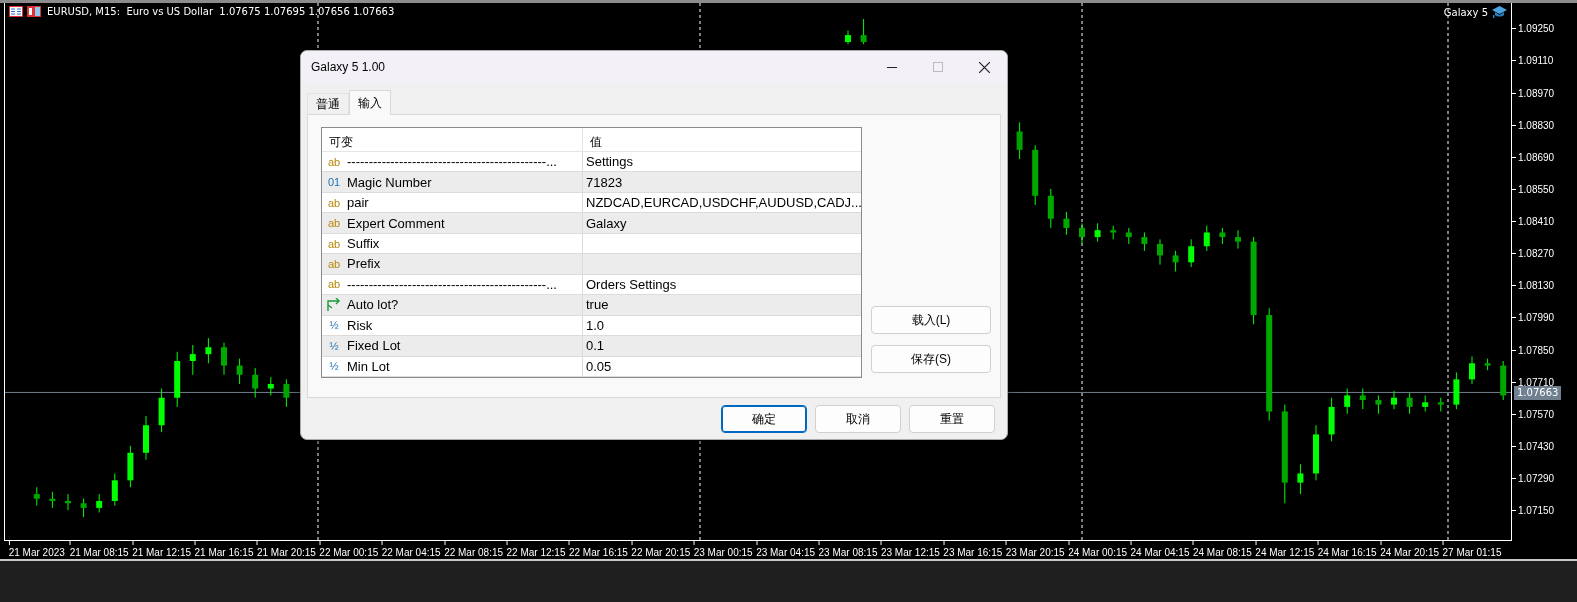 The image size is (1577, 602). What do you see at coordinates (722, 325) in the screenshot?
I see `parameter-value-cell: 1.0` at bounding box center [722, 325].